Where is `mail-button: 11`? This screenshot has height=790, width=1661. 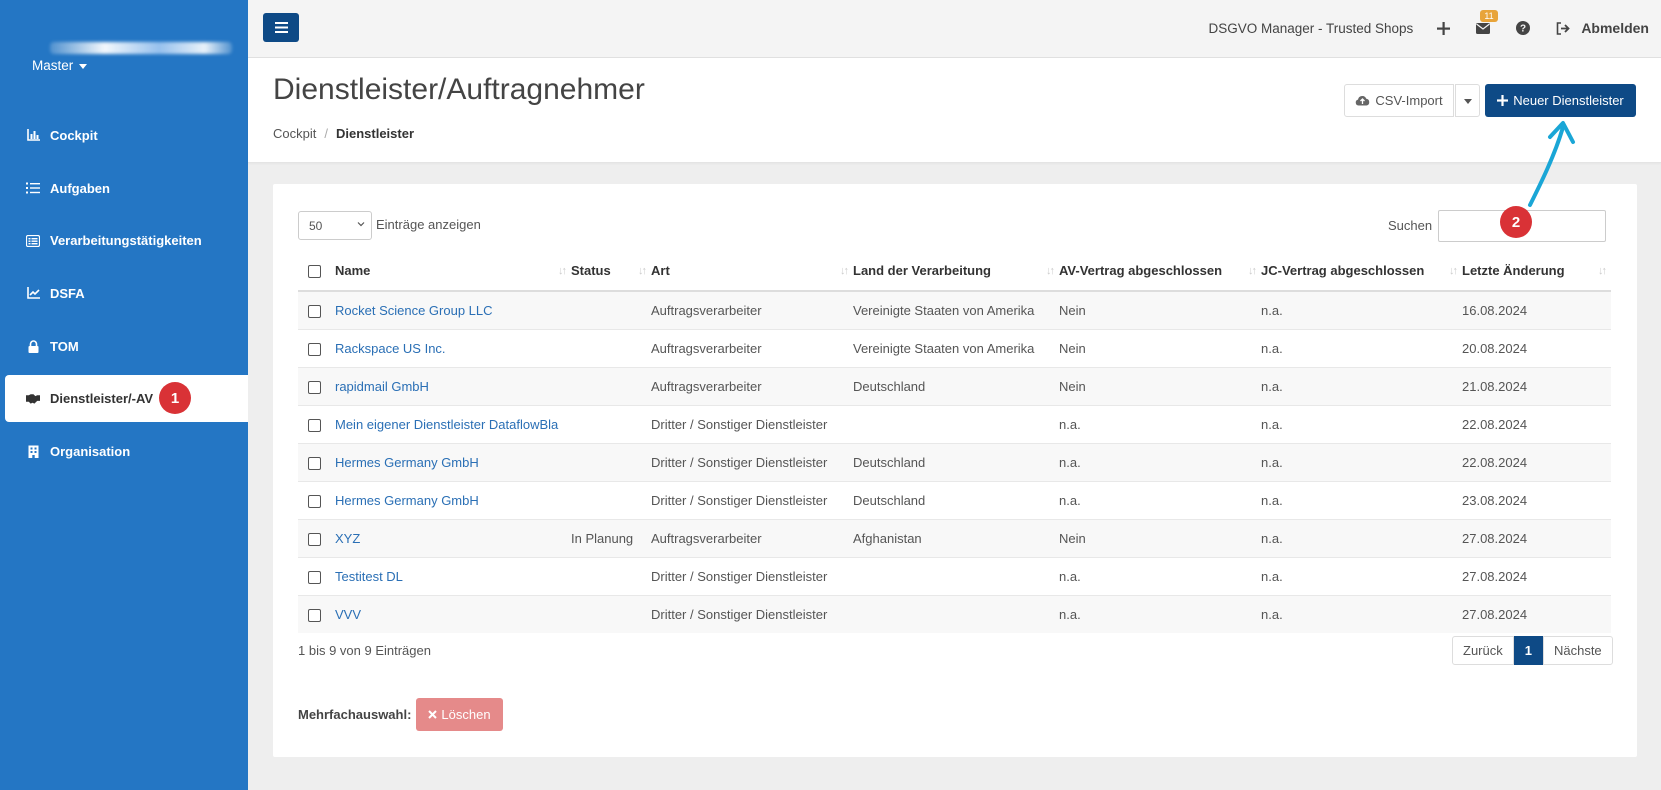 mail-button: 11 is located at coordinates (1487, 21).